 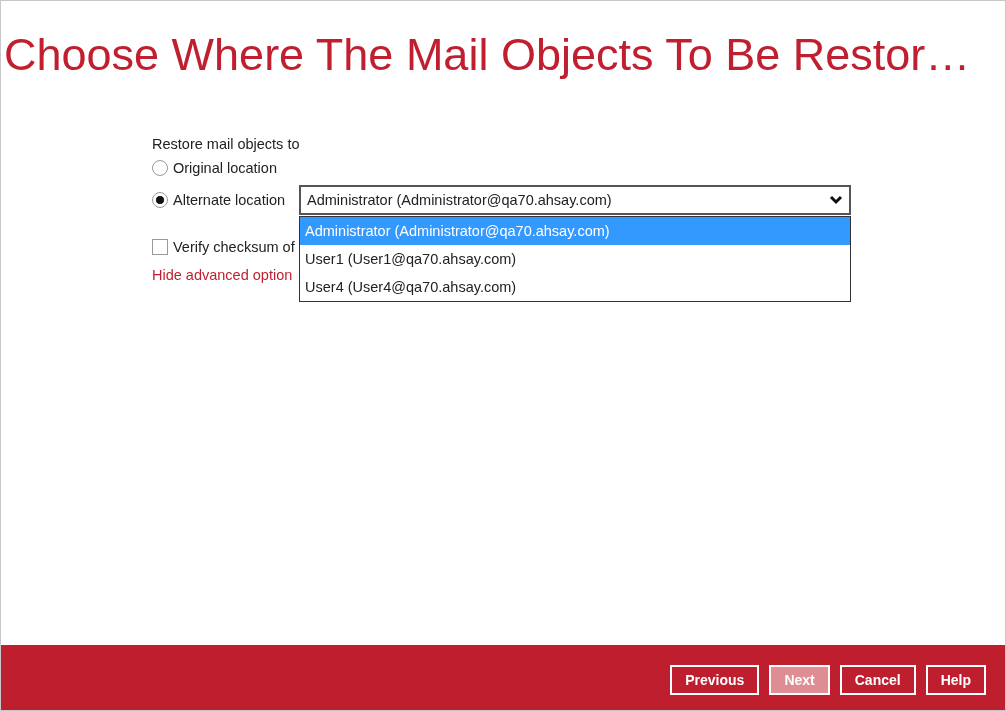 What do you see at coordinates (715, 679) in the screenshot?
I see `footer-button: Previous` at bounding box center [715, 679].